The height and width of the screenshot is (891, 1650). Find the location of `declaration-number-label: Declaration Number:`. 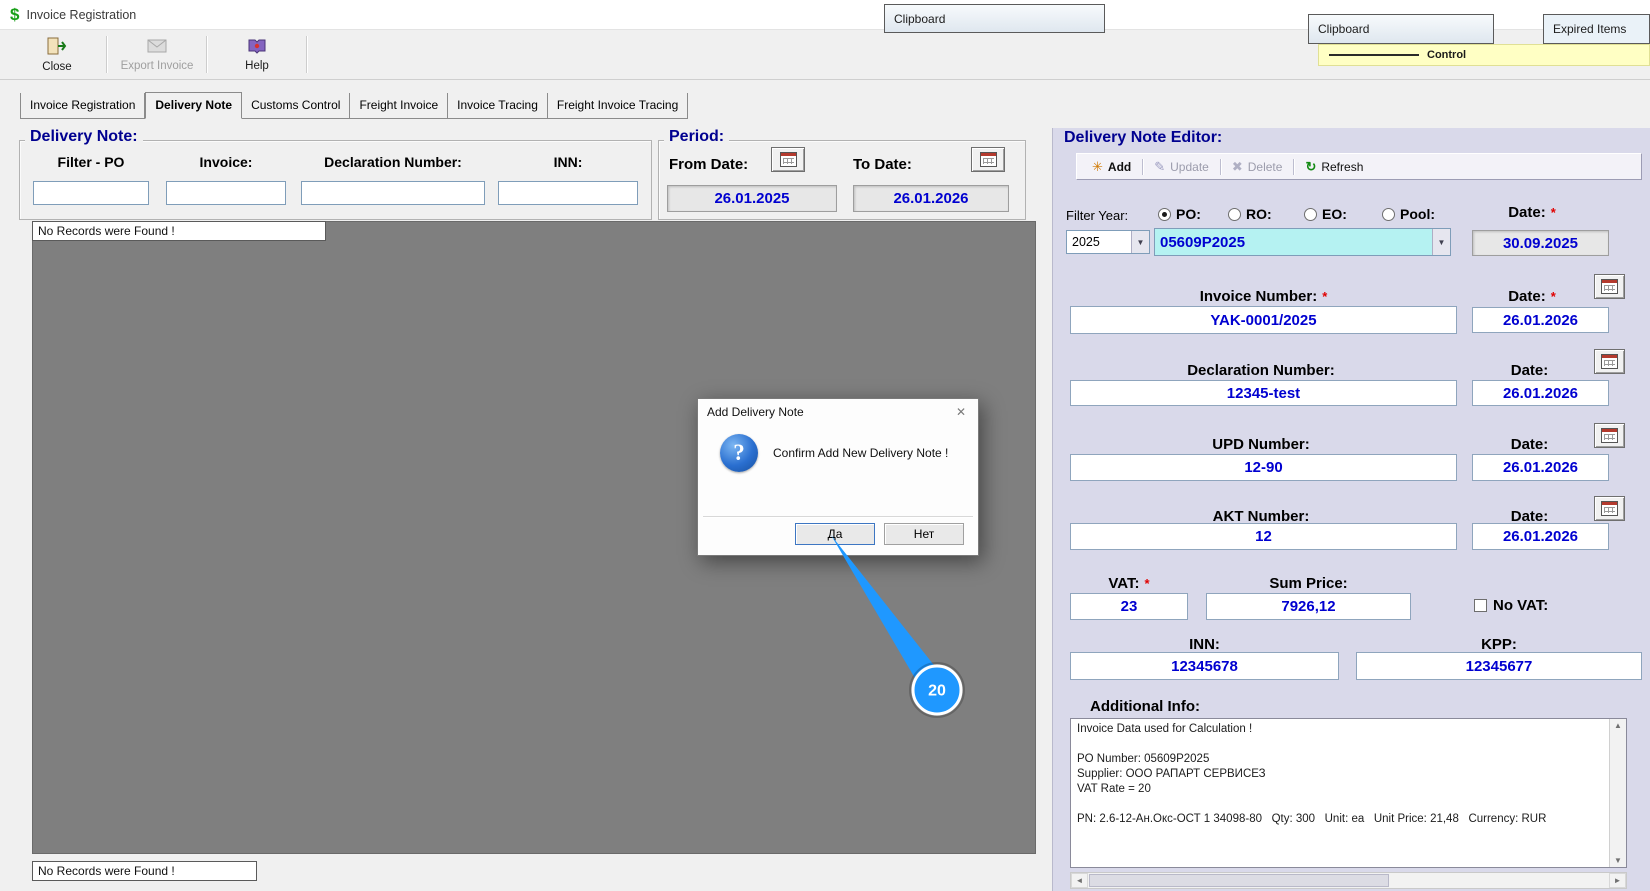

declaration-number-label: Declaration Number: is located at coordinates (1263, 370).